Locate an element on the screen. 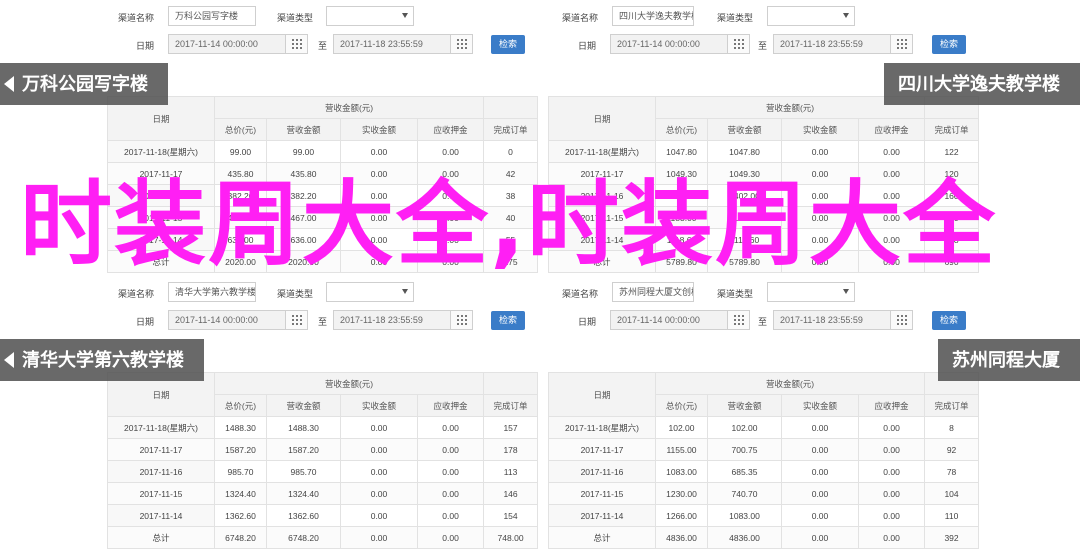  table-cell: 5789.80 is located at coordinates (744, 261).